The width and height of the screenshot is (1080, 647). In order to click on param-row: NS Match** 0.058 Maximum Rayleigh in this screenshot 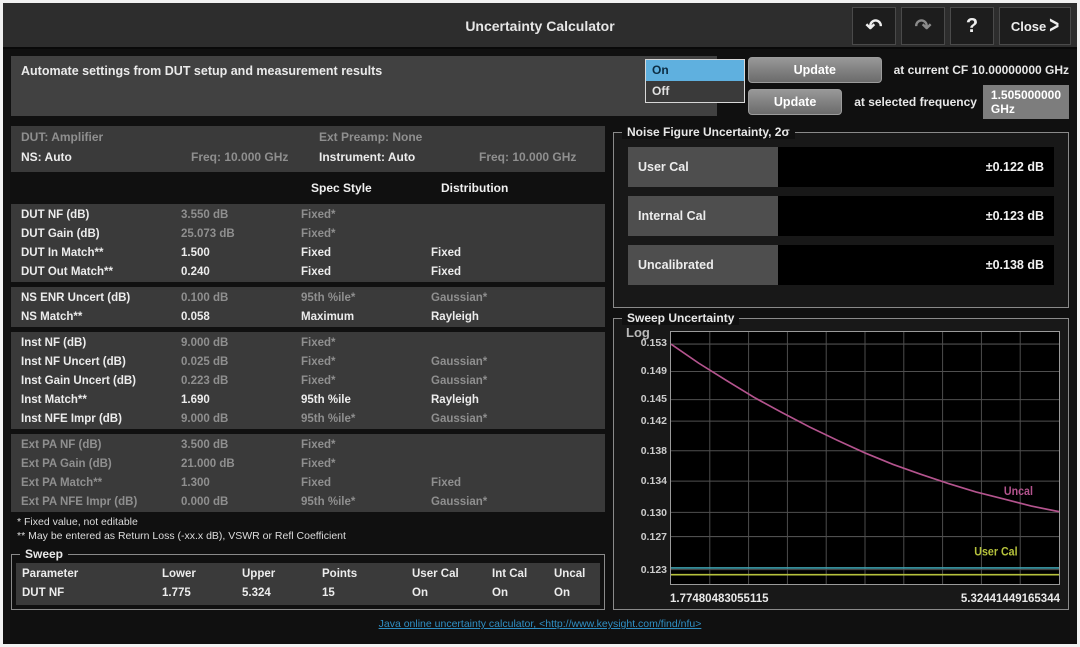, I will do `click(308, 316)`.